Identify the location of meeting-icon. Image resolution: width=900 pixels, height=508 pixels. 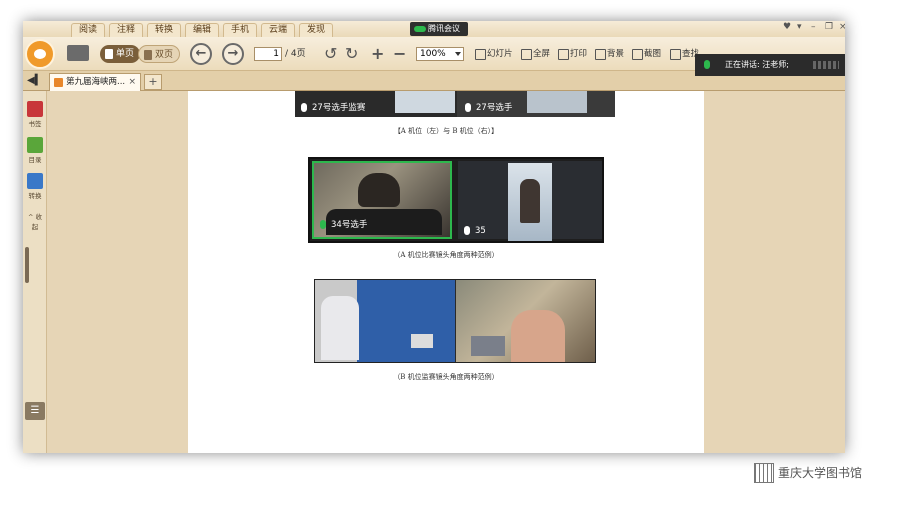
(420, 28).